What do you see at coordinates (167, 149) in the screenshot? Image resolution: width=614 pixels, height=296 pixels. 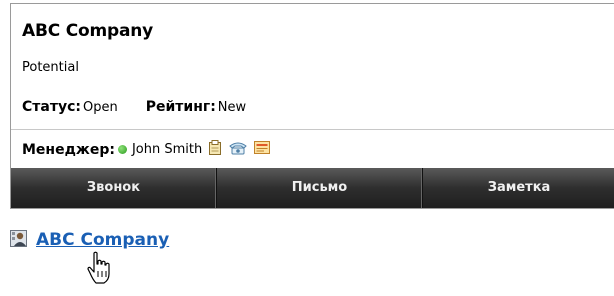 I see `manager-name: John Smith` at bounding box center [167, 149].